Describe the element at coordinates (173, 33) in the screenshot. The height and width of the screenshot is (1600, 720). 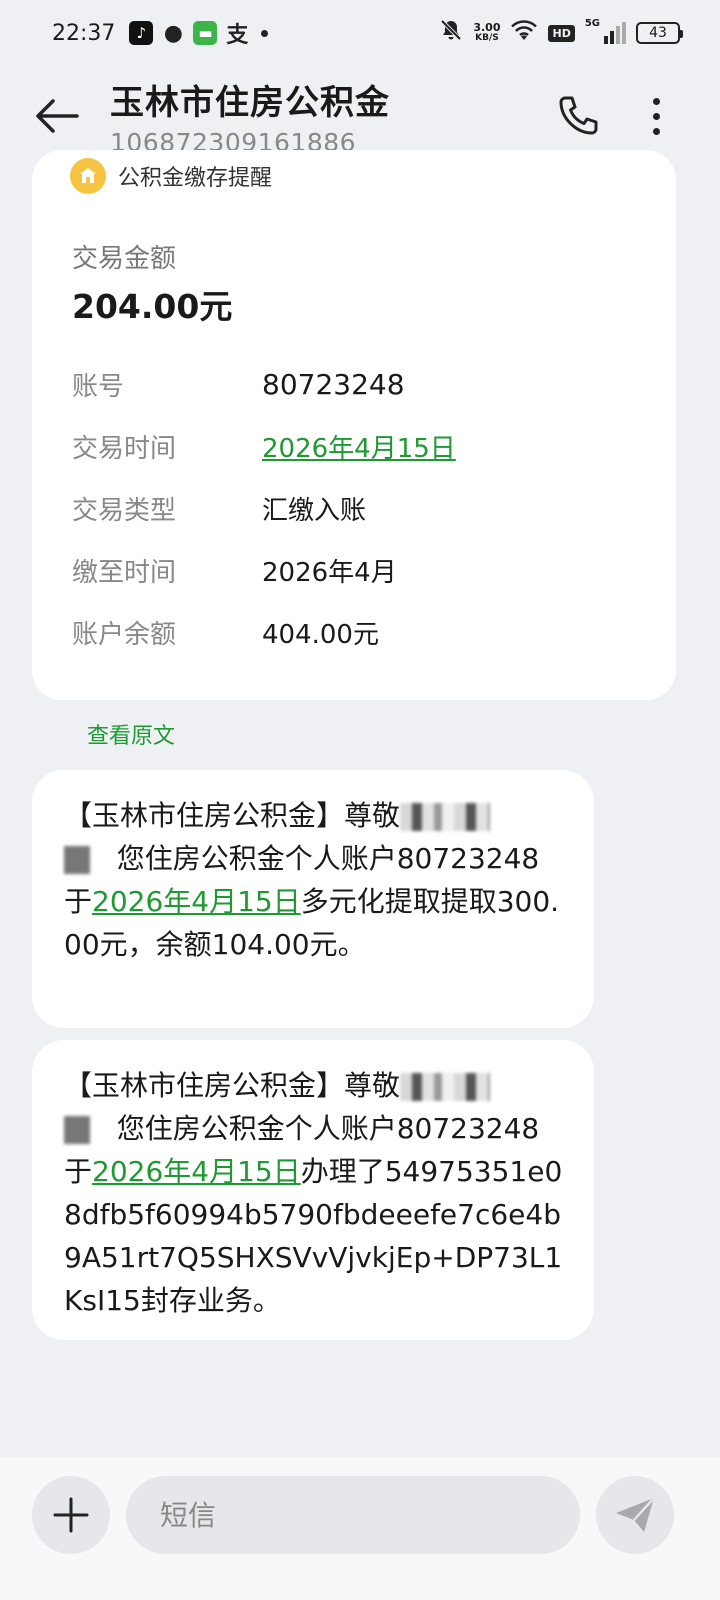
I see `wechat-icon: ●` at that location.